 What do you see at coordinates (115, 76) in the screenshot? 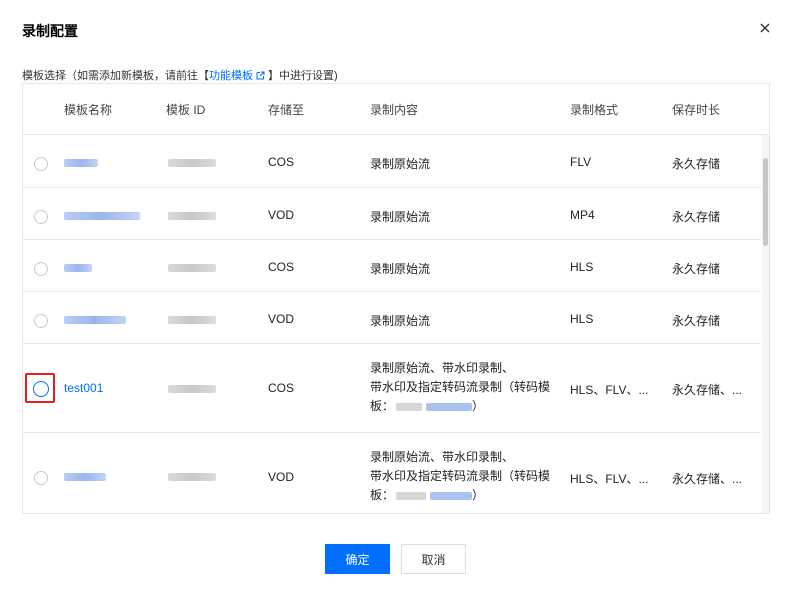
I see `hint-prefix: 模板选择（如需添加新模板，请前往【` at bounding box center [115, 76].